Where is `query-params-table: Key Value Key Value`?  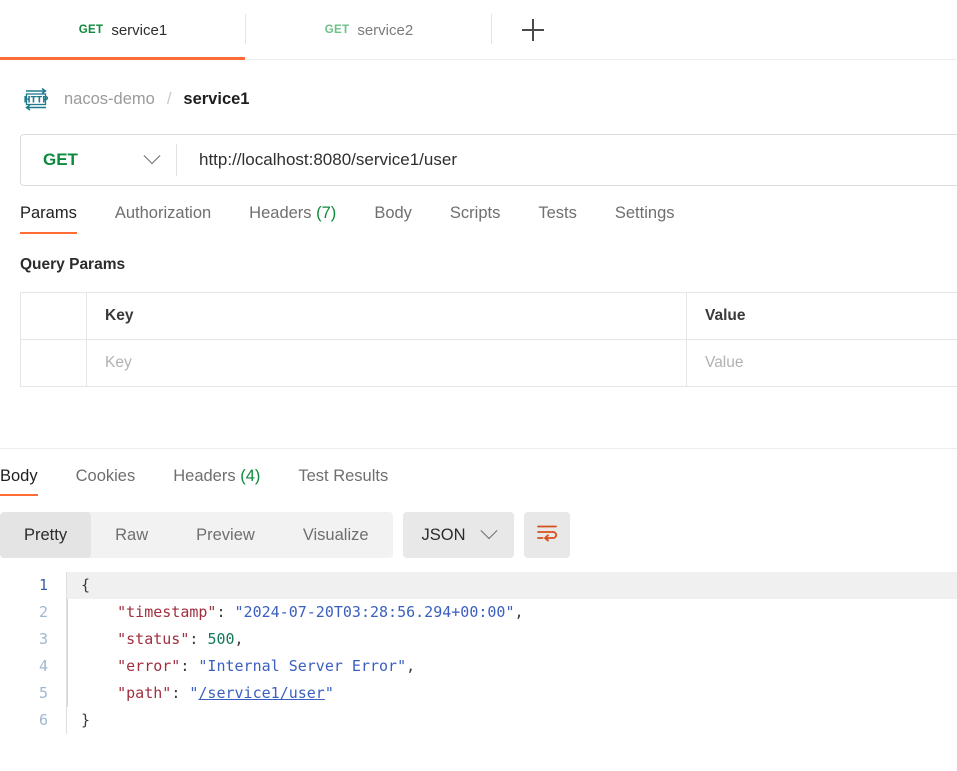 query-params-table: Key Value Key Value is located at coordinates (488, 339).